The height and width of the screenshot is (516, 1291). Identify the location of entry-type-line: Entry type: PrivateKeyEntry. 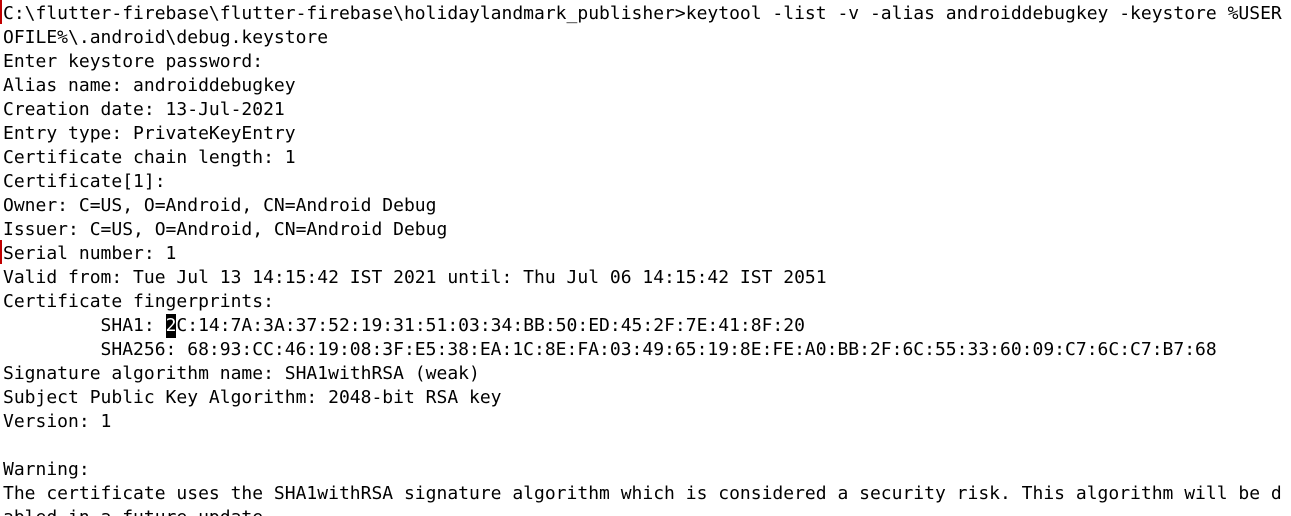
(149, 133).